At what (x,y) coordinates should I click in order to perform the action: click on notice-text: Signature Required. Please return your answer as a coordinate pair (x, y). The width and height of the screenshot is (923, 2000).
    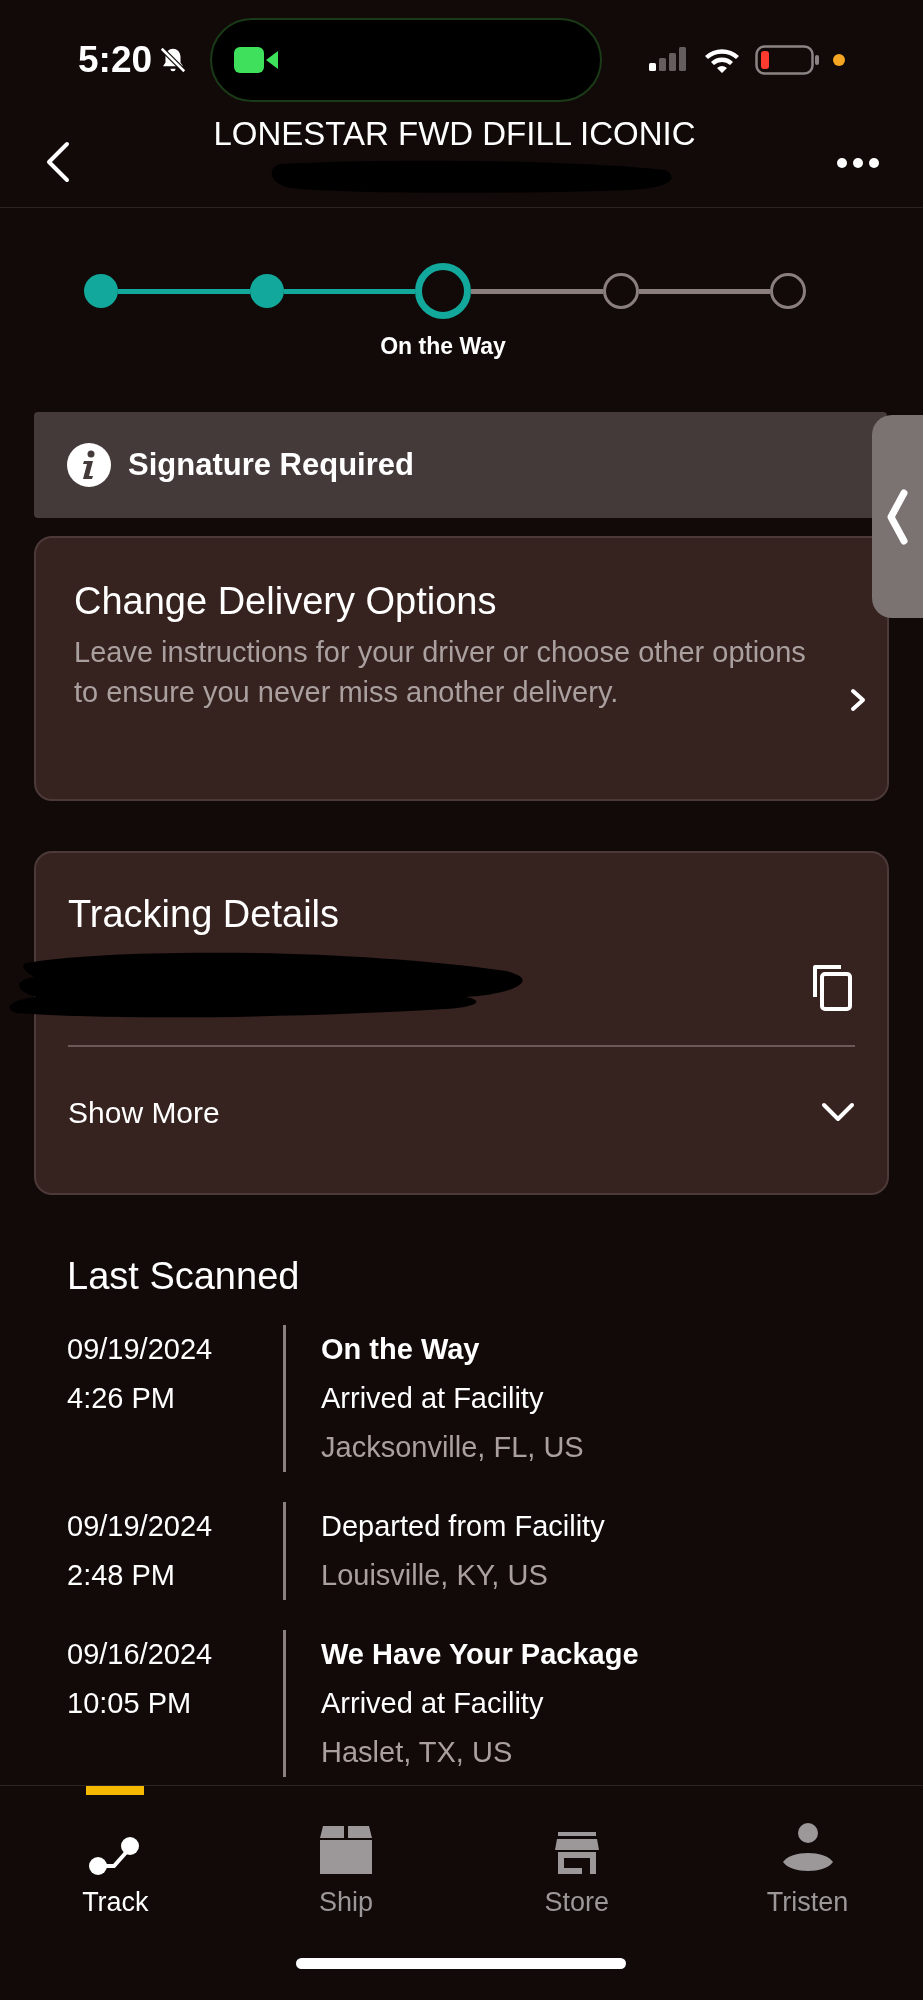
    Looking at the image, I should click on (271, 464).